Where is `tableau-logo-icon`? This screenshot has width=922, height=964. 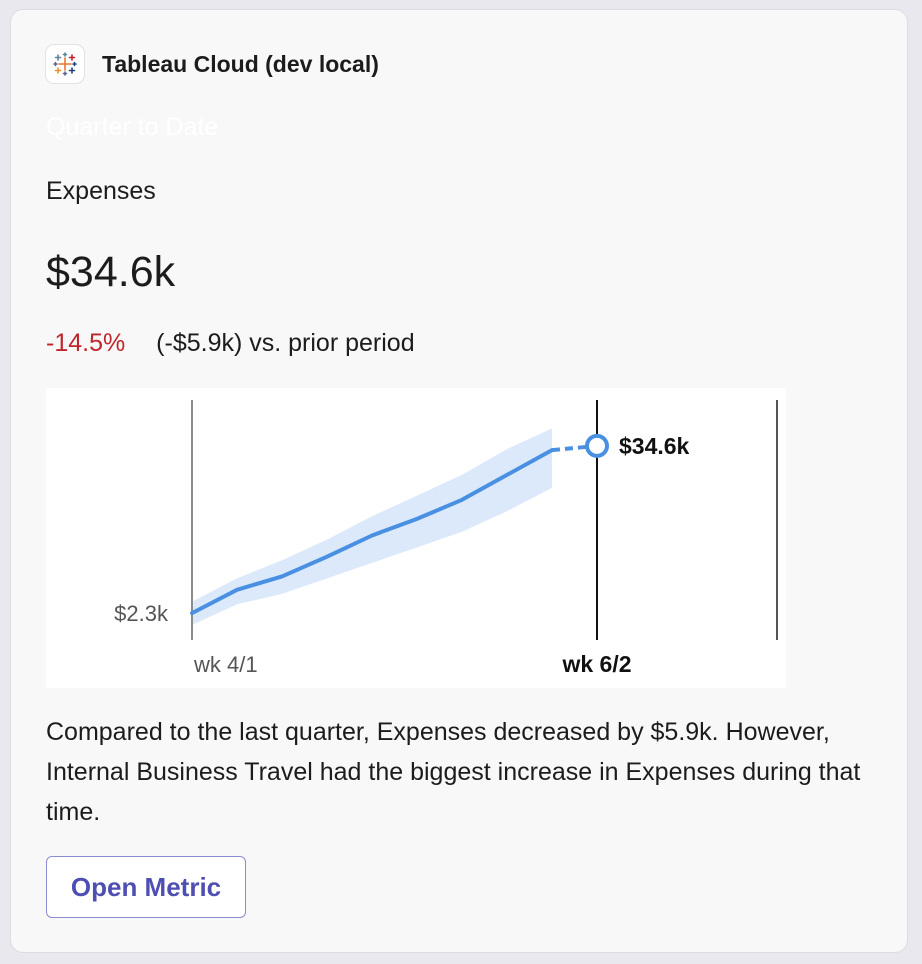 tableau-logo-icon is located at coordinates (65, 64).